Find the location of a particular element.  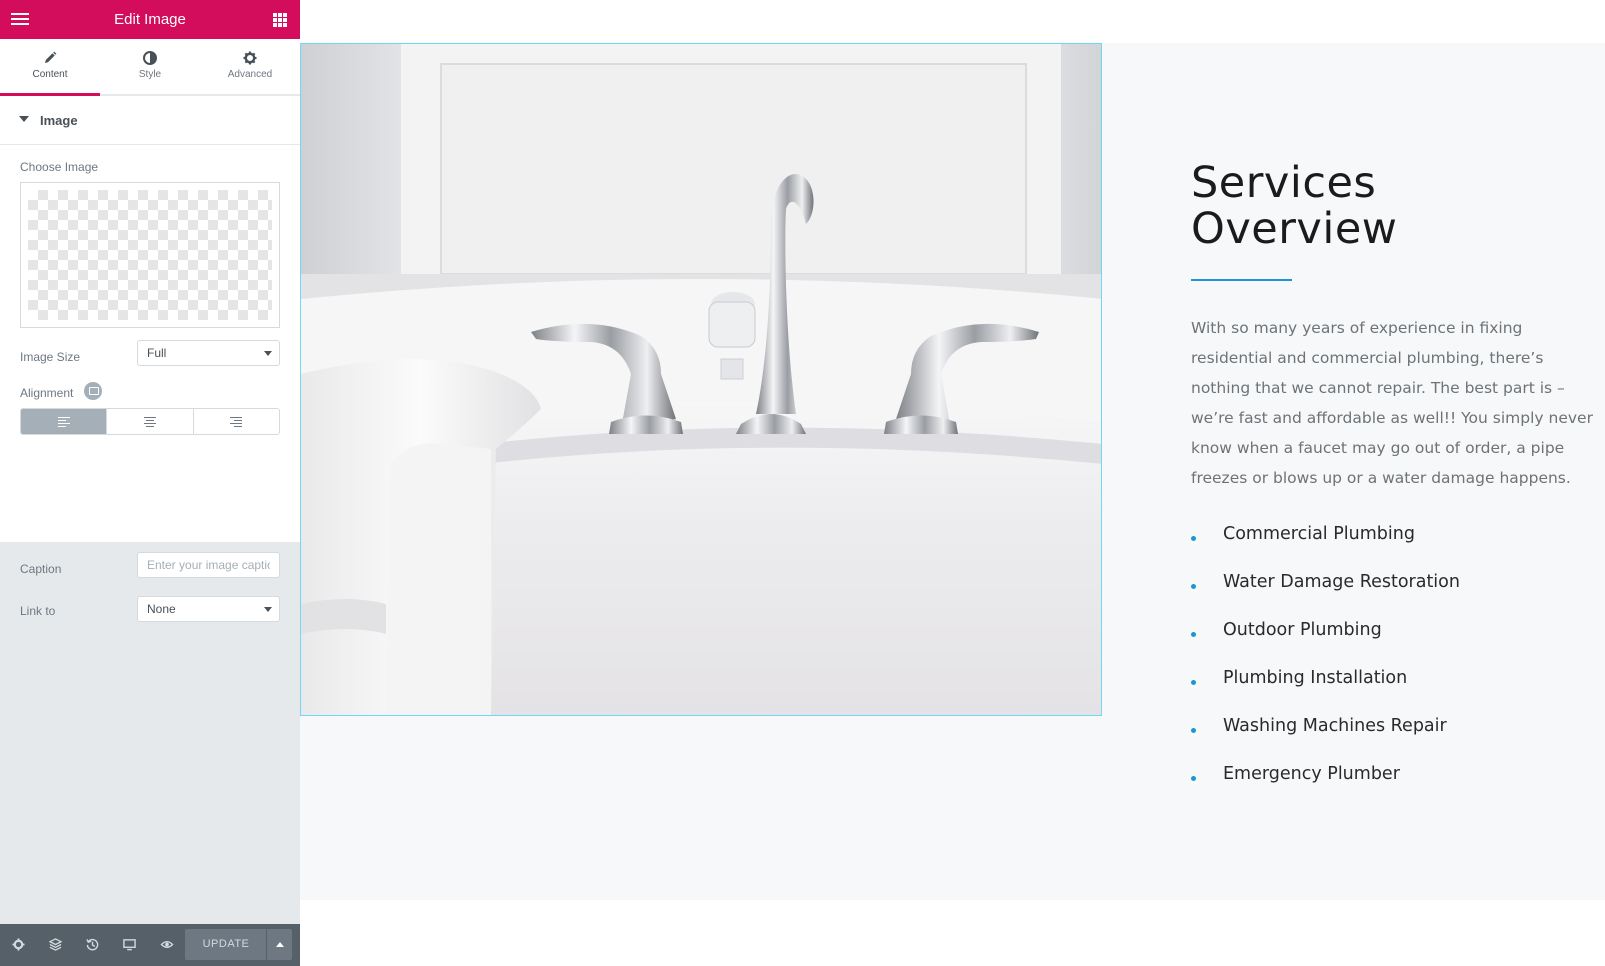

list-item: Commercial Plumbing is located at coordinates (1391, 544).